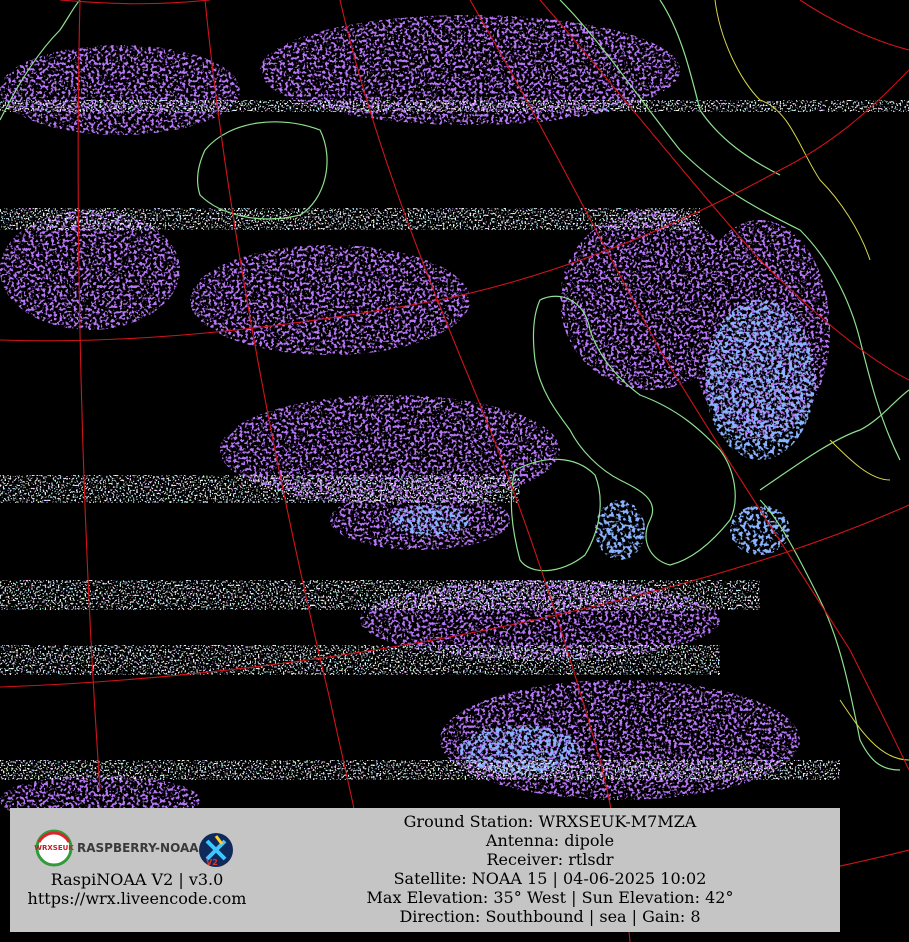 The image size is (909, 942). What do you see at coordinates (550, 821) in the screenshot?
I see `ground-station-line: Ground Station: WRXSEUK-M7MZA` at bounding box center [550, 821].